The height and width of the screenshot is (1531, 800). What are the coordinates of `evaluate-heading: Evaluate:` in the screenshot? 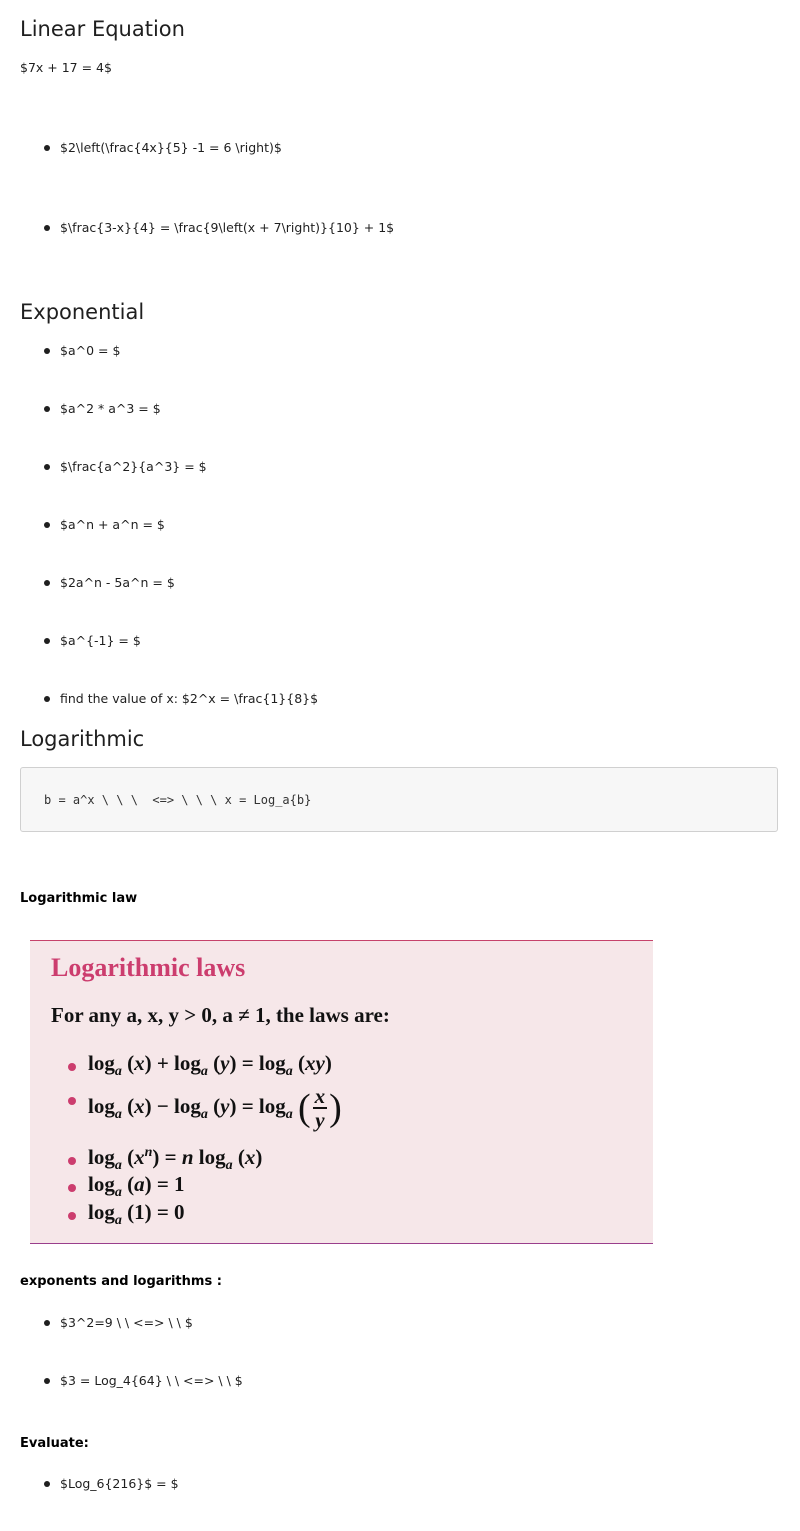 It's located at (54, 1443).